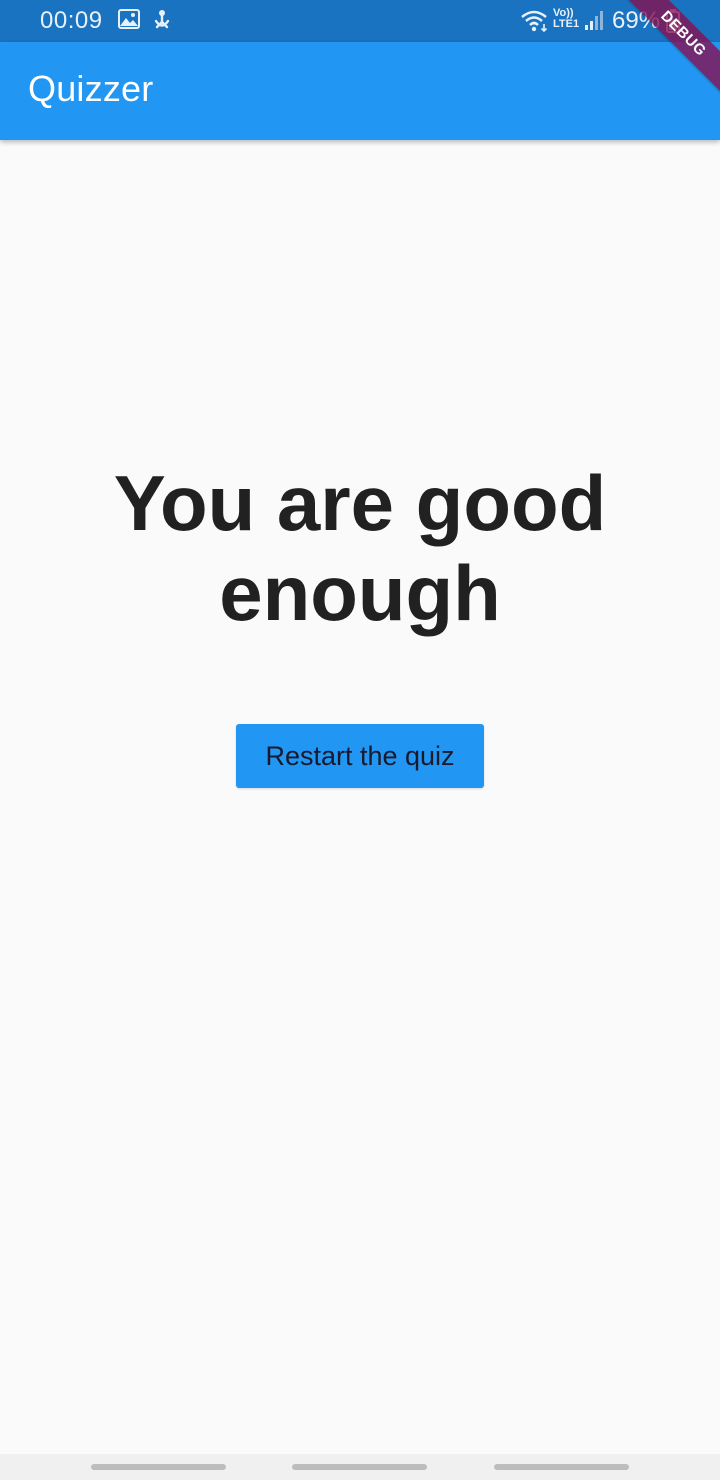 Image resolution: width=720 pixels, height=1480 pixels. What do you see at coordinates (91, 88) in the screenshot?
I see `app-title: Quizzer` at bounding box center [91, 88].